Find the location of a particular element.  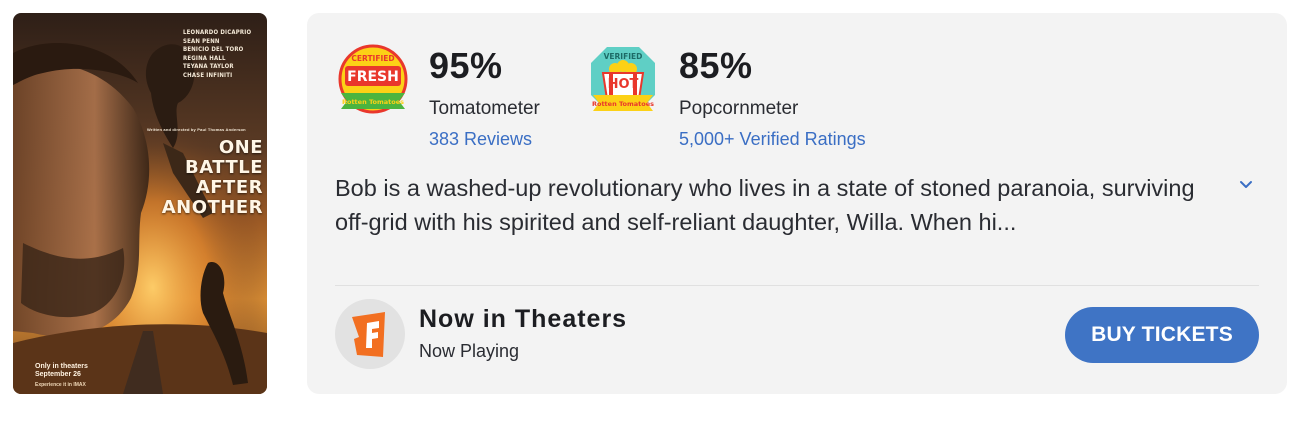

popcornmeter-score: 85% is located at coordinates (716, 65).